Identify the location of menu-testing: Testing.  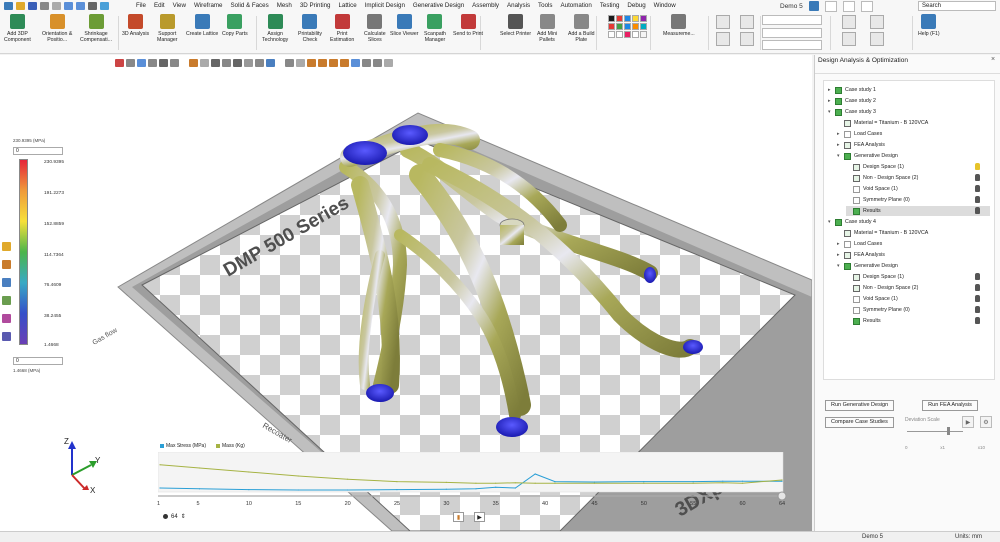
(610, 6).